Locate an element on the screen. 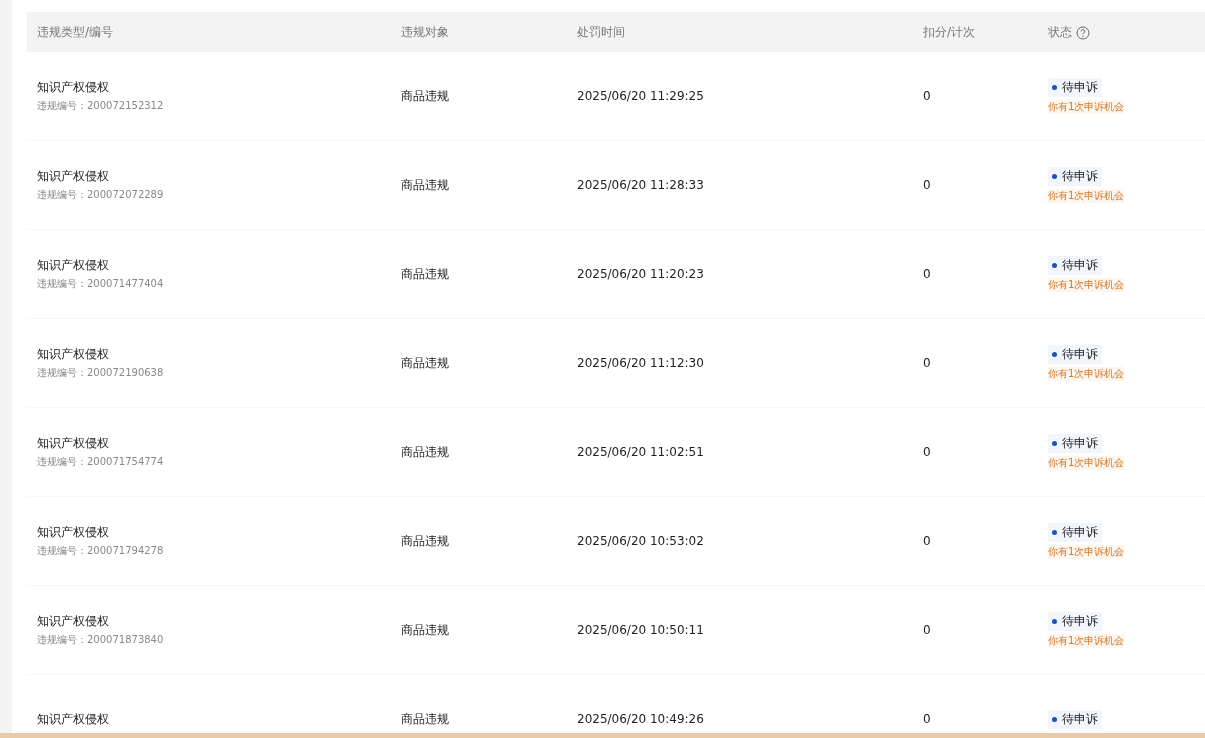 The image size is (1205, 738). column-header: 处罚时间 is located at coordinates (601, 32).